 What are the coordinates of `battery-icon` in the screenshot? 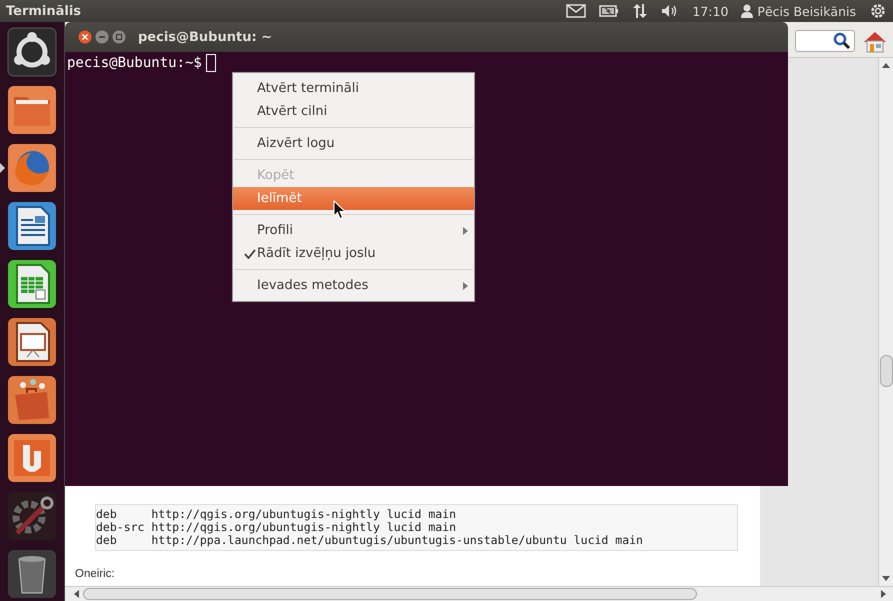 It's located at (609, 11).